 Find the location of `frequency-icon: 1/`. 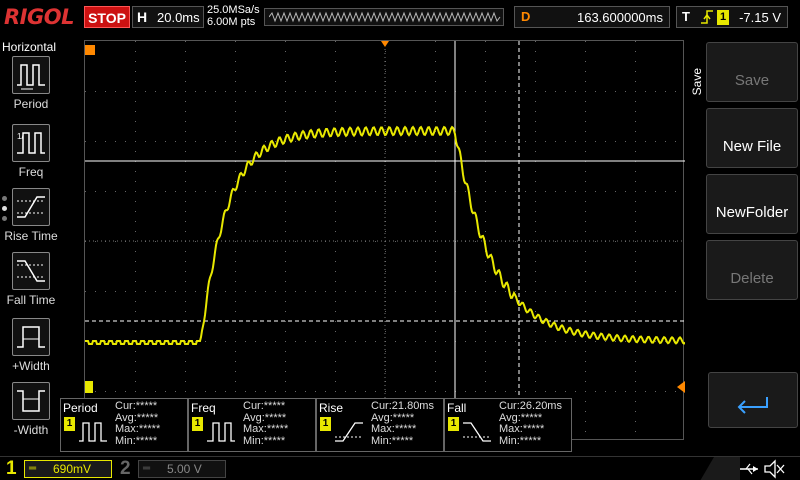

frequency-icon: 1/ is located at coordinates (31, 143).